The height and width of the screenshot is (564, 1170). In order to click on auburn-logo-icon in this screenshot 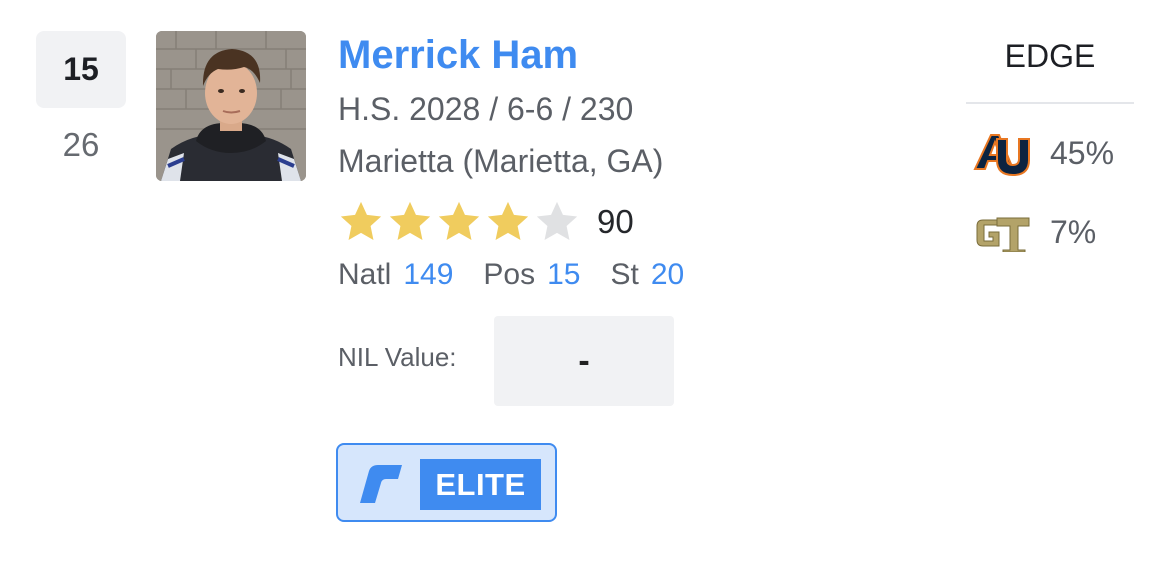, I will do `click(1002, 153)`.